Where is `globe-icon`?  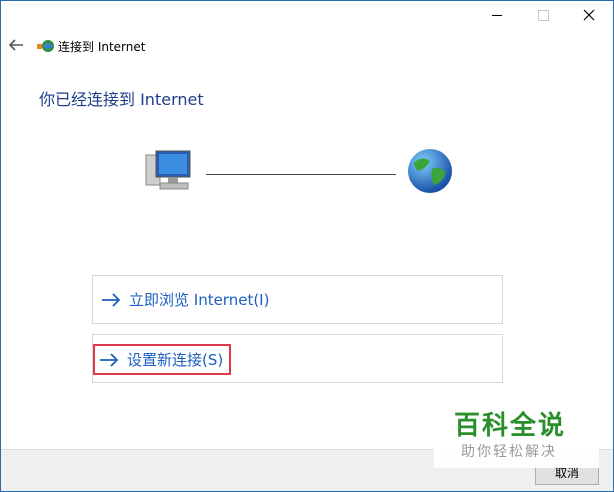
globe-icon is located at coordinates (430, 171).